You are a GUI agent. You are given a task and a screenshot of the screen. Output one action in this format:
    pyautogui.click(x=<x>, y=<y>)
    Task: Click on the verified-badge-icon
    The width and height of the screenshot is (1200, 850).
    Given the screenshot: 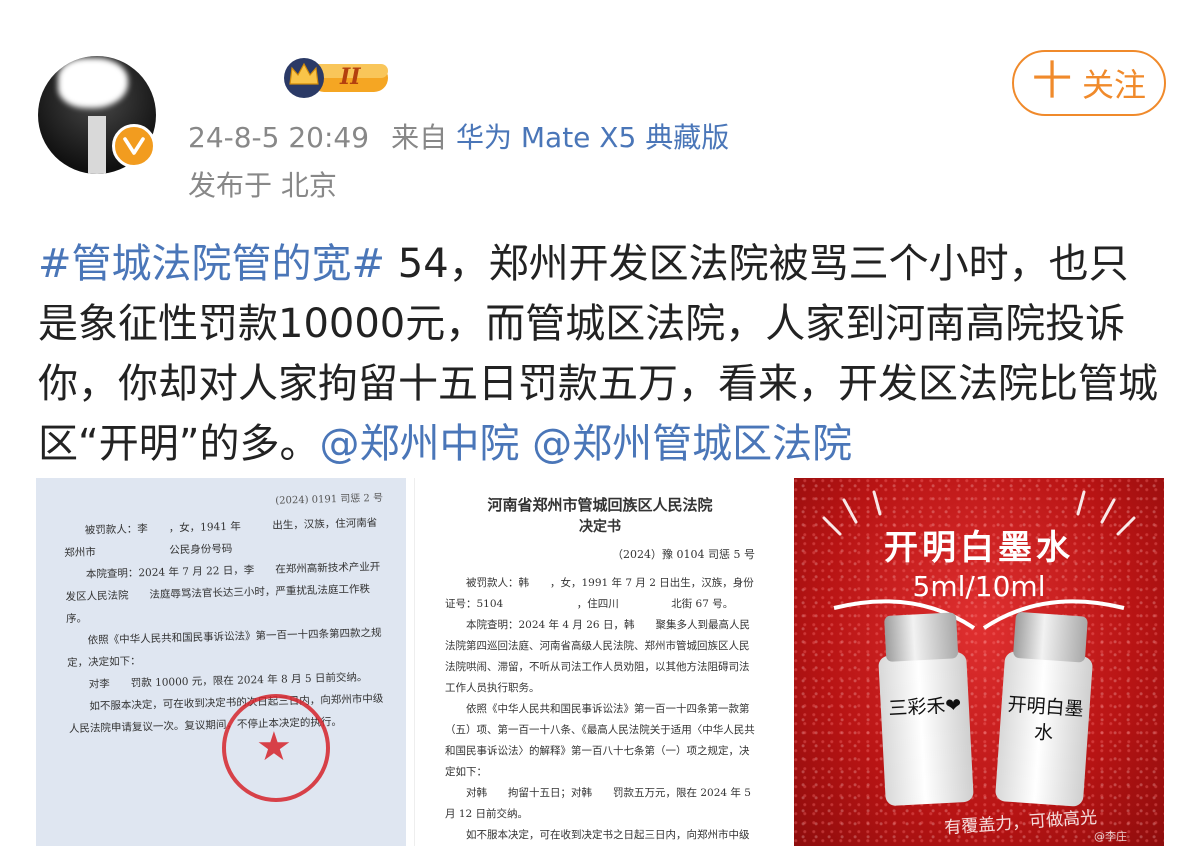 What is the action you would take?
    pyautogui.click(x=134, y=146)
    